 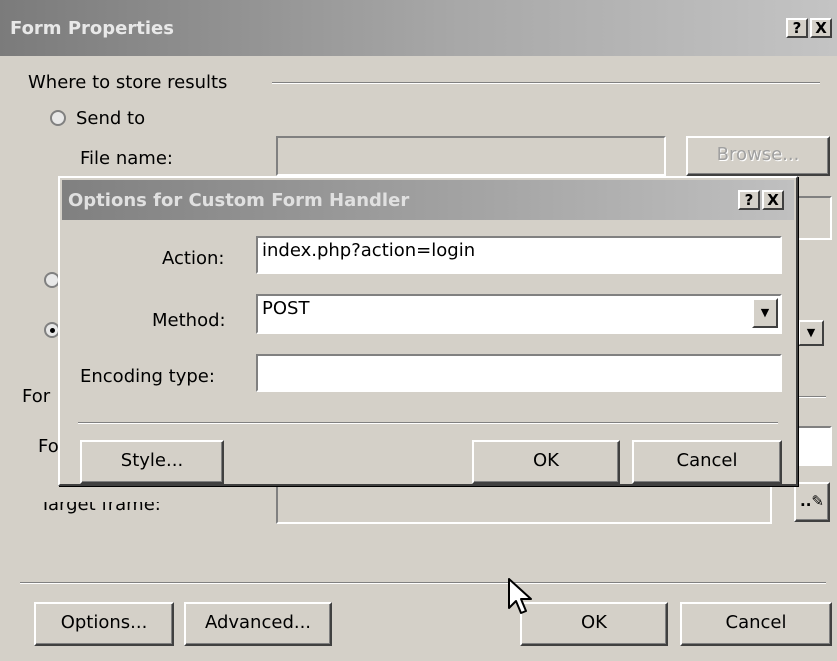 What do you see at coordinates (92, 28) in the screenshot?
I see `window-title: Form Properties` at bounding box center [92, 28].